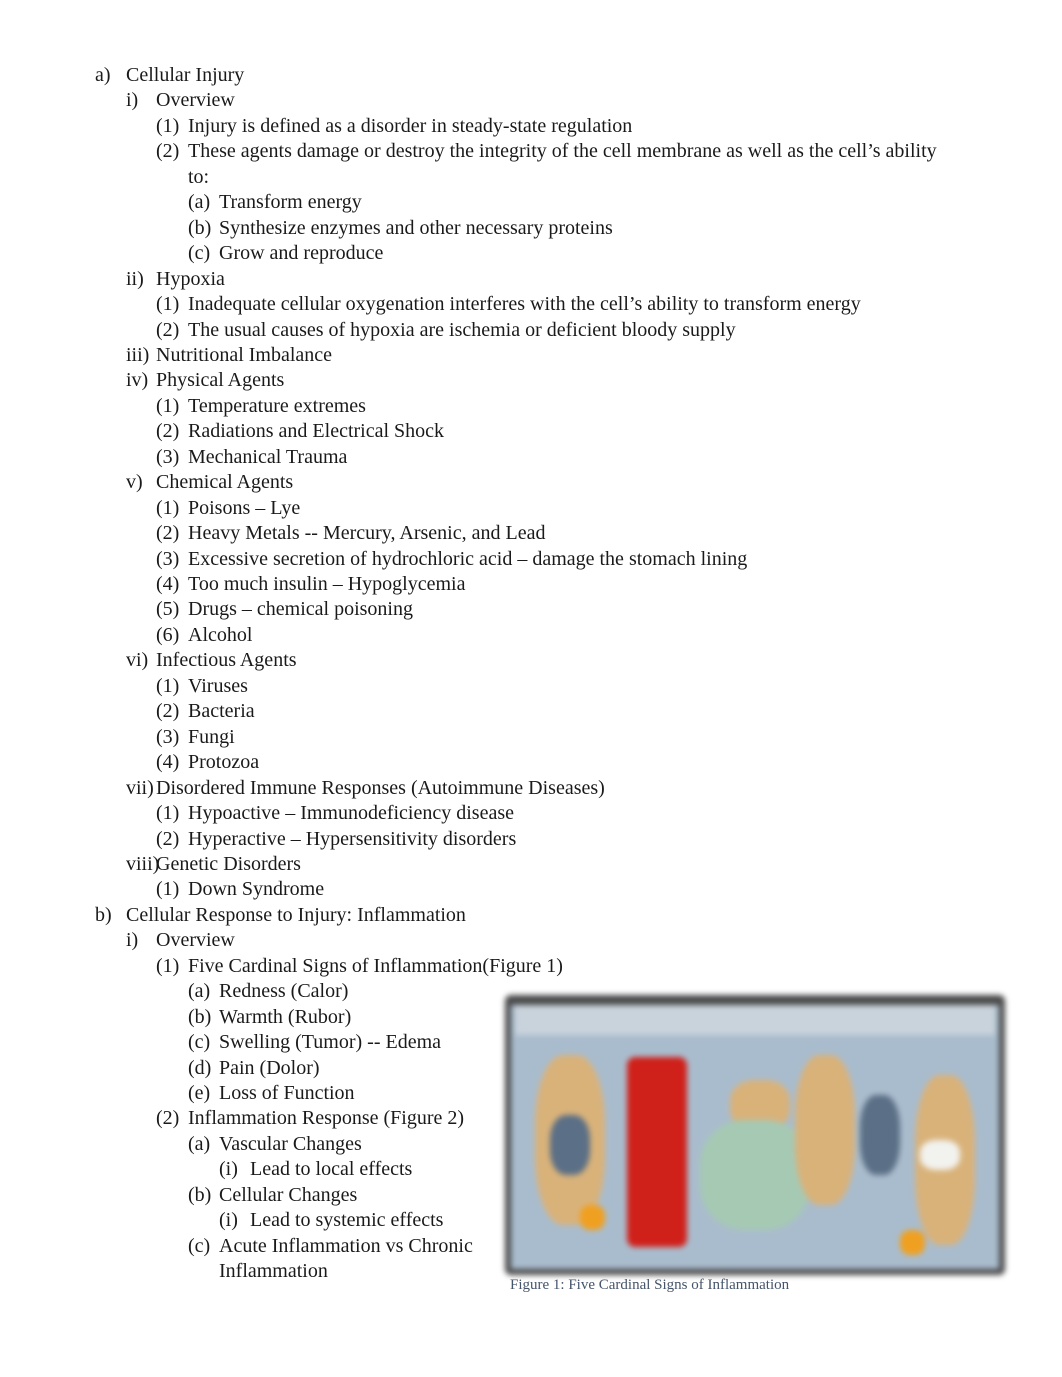 This screenshot has height=1377, width=1062. I want to click on outline-item-marker: iii), so click(138, 354).